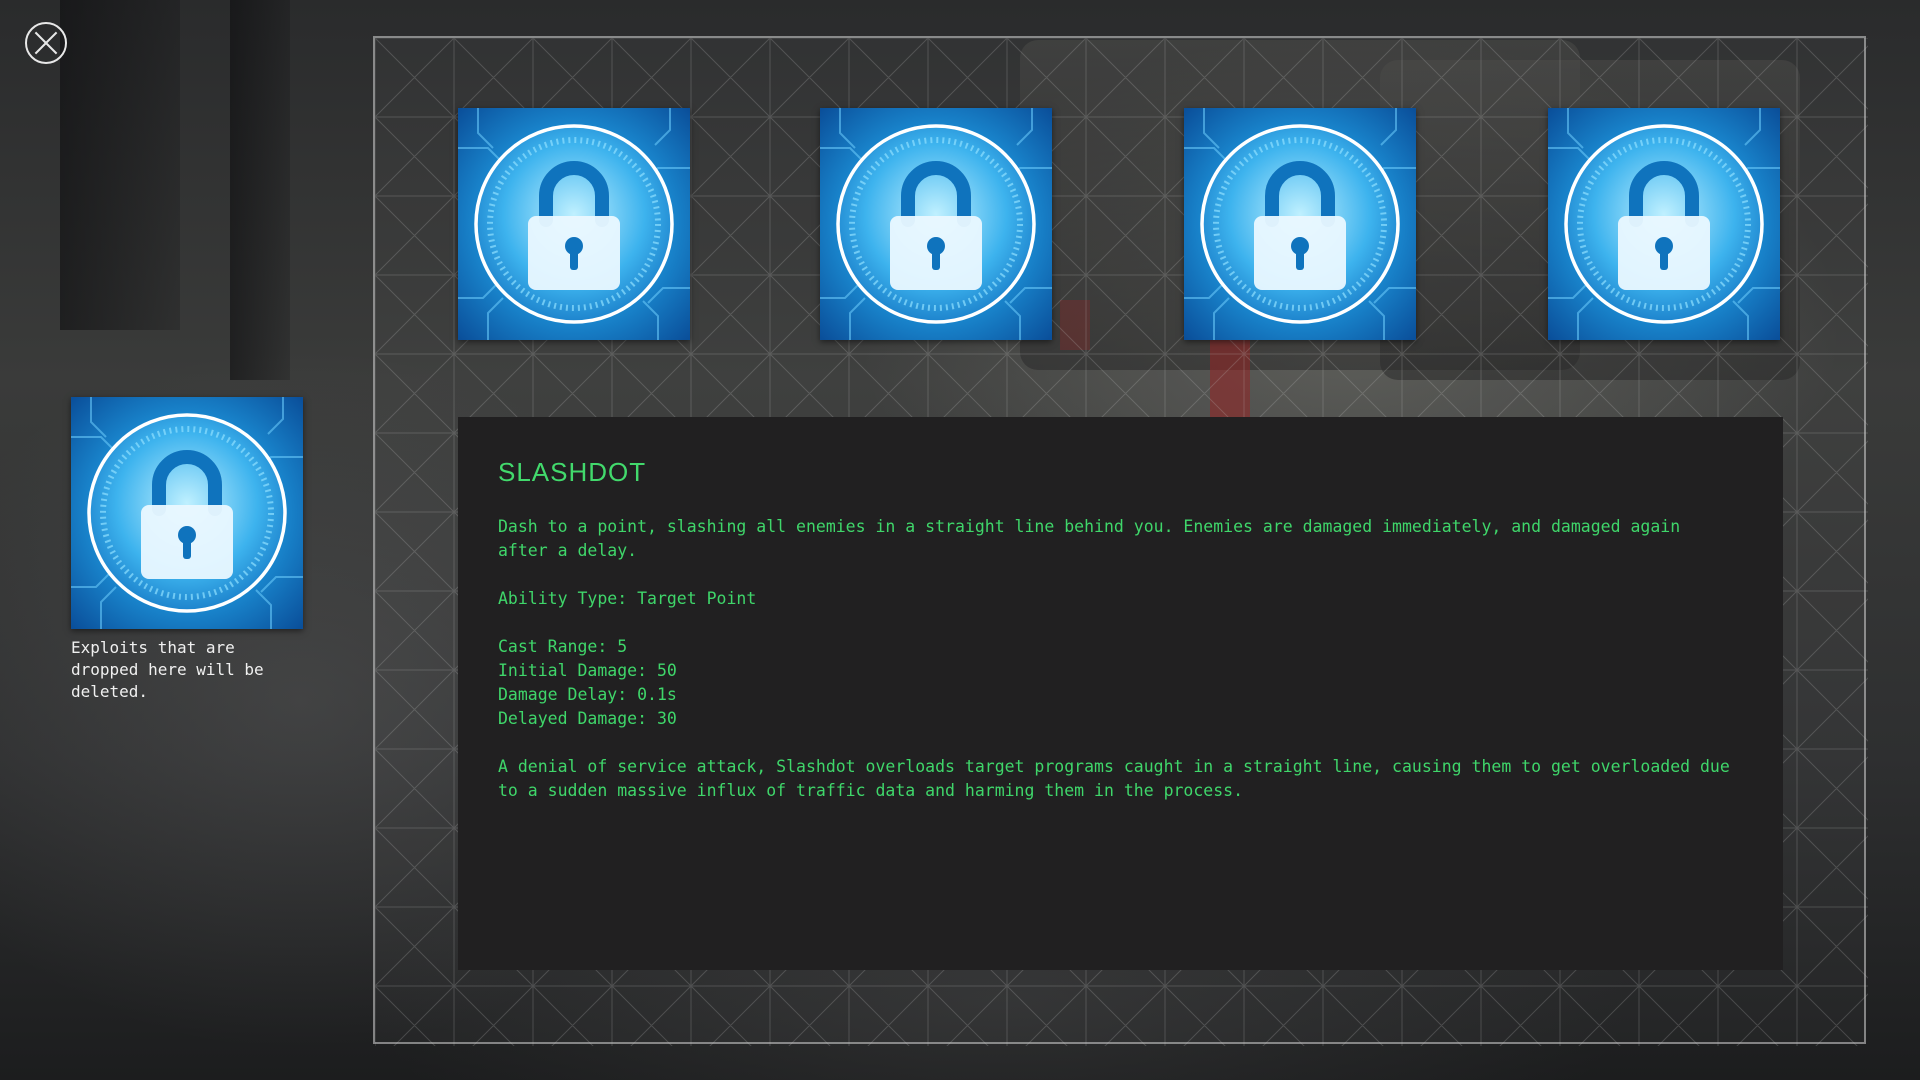  Describe the element at coordinates (46, 43) in the screenshot. I see `close-button` at that location.